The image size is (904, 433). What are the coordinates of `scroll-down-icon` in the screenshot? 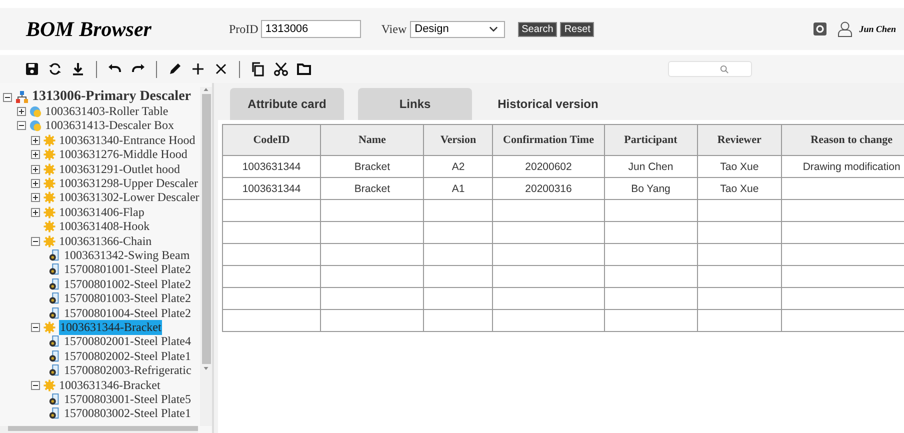 It's located at (206, 368).